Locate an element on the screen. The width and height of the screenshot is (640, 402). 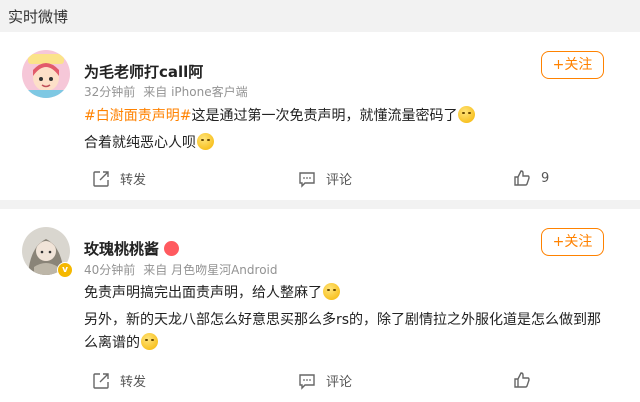
post-text-line: 这是通过第一次免责声明，就懂流量密码了 is located at coordinates (324, 116).